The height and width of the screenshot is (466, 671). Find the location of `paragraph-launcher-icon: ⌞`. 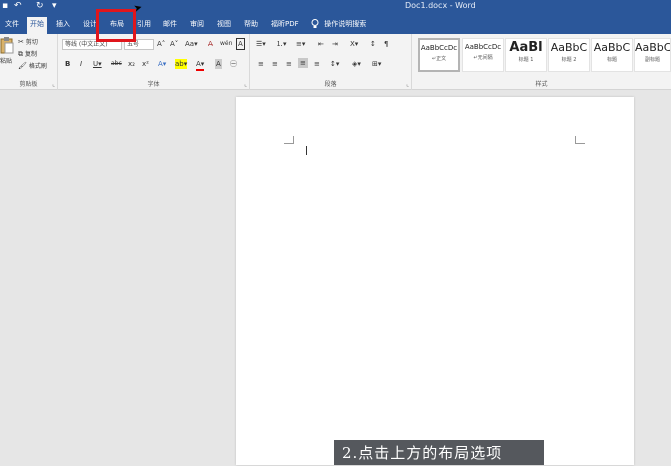

paragraph-launcher-icon: ⌞ is located at coordinates (407, 84).